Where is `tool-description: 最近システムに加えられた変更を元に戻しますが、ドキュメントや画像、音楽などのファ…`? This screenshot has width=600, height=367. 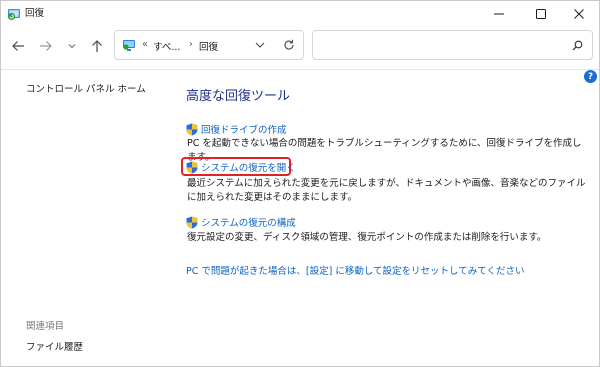 tool-description: 最近システムに加えられた変更を元に戻しますが、ドキュメントや画像、音楽などのファ… is located at coordinates (386, 190).